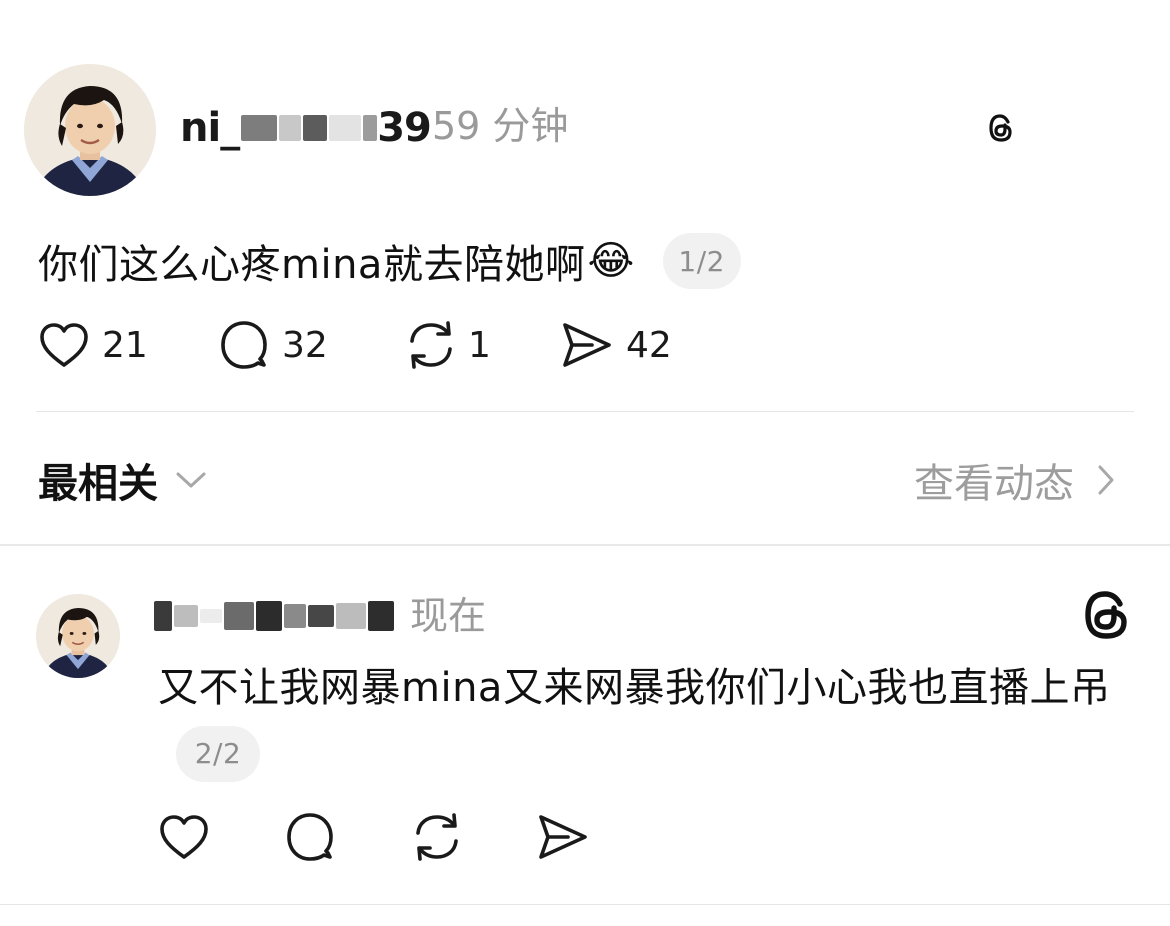  I want to click on section-divider, so click(585, 545).